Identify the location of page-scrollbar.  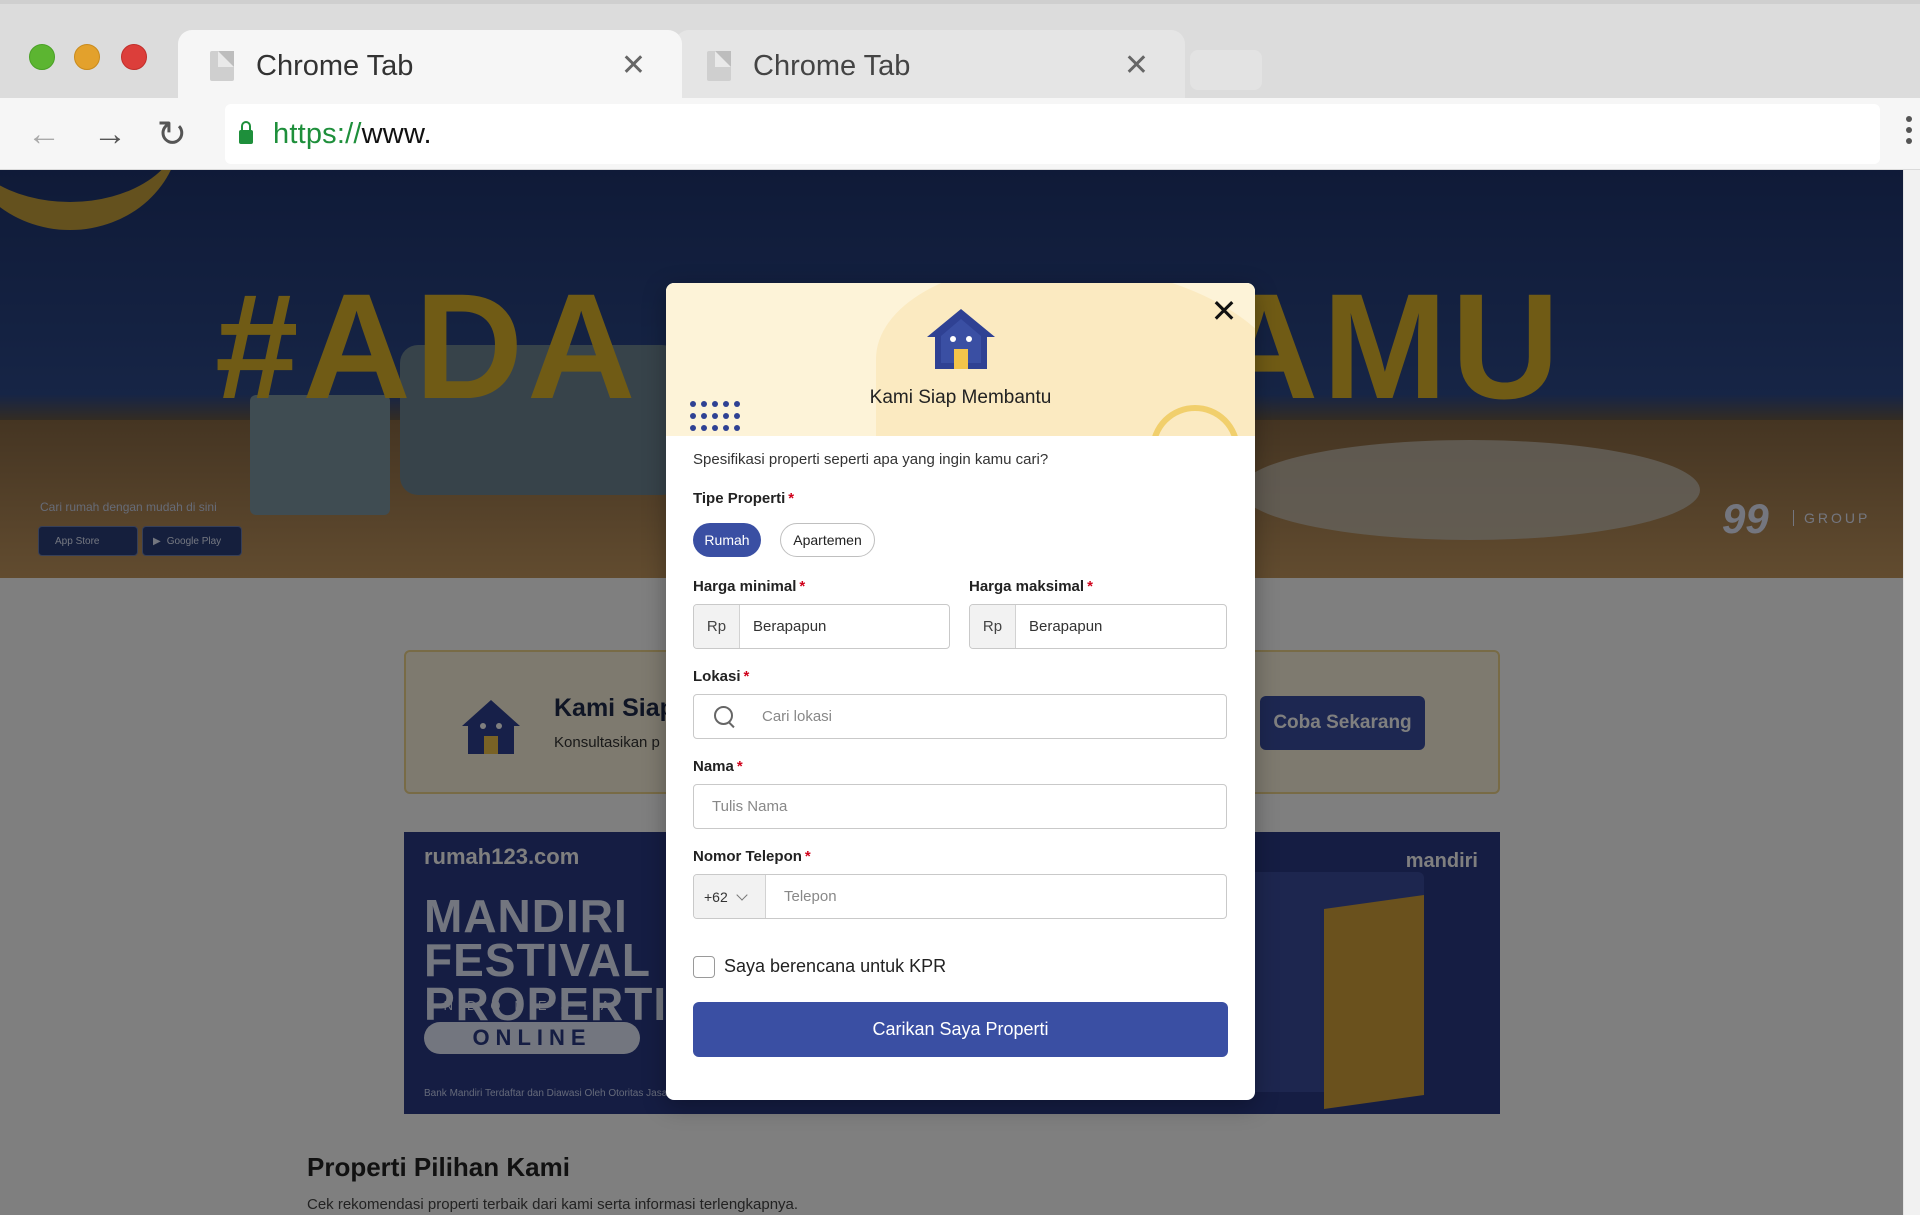
(1911, 692).